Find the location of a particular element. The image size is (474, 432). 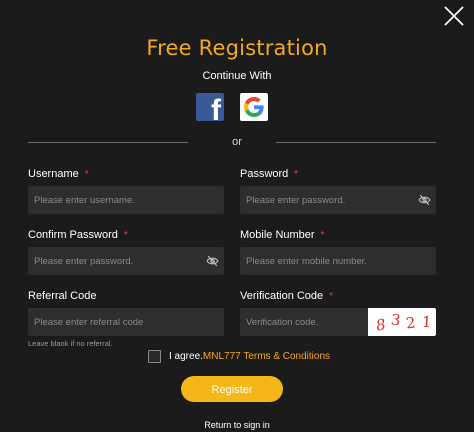

referral-hint: Leave blank if no referral. is located at coordinates (70, 343).